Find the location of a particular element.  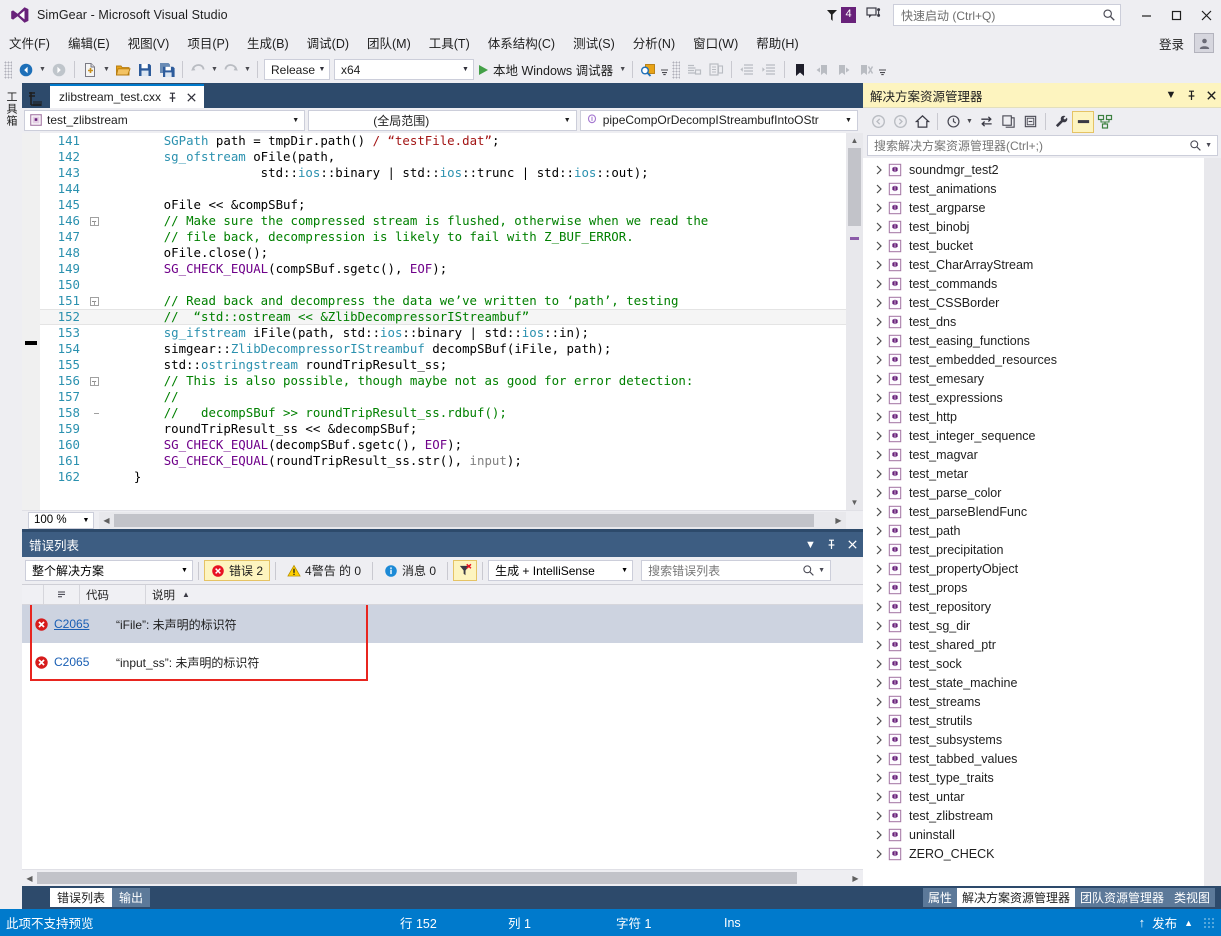

navigate-back-button is located at coordinates (878, 122).